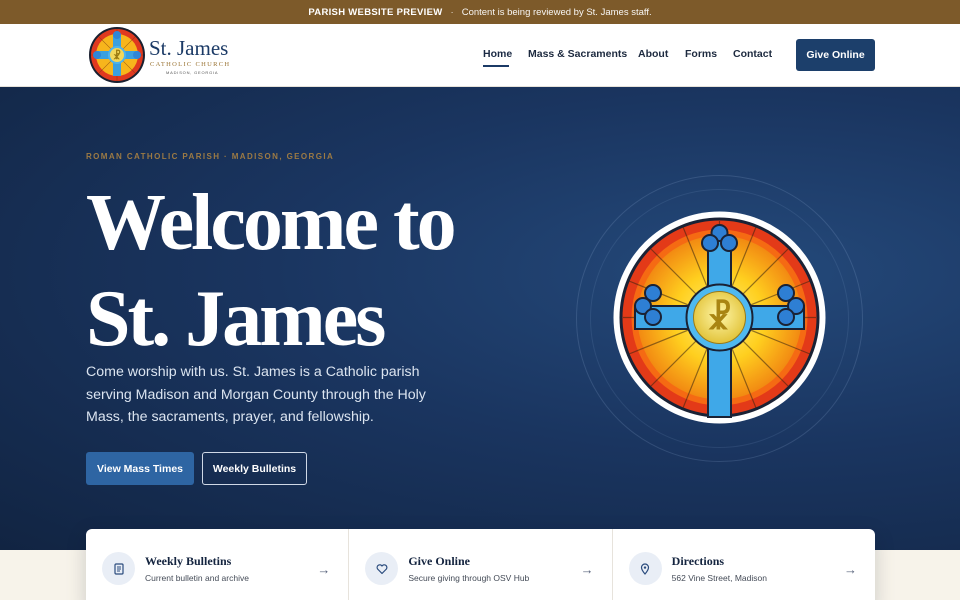 Image resolution: width=960 pixels, height=600 pixels. Describe the element at coordinates (236, 319) in the screenshot. I see `hero-title-line-2: St. James` at that location.